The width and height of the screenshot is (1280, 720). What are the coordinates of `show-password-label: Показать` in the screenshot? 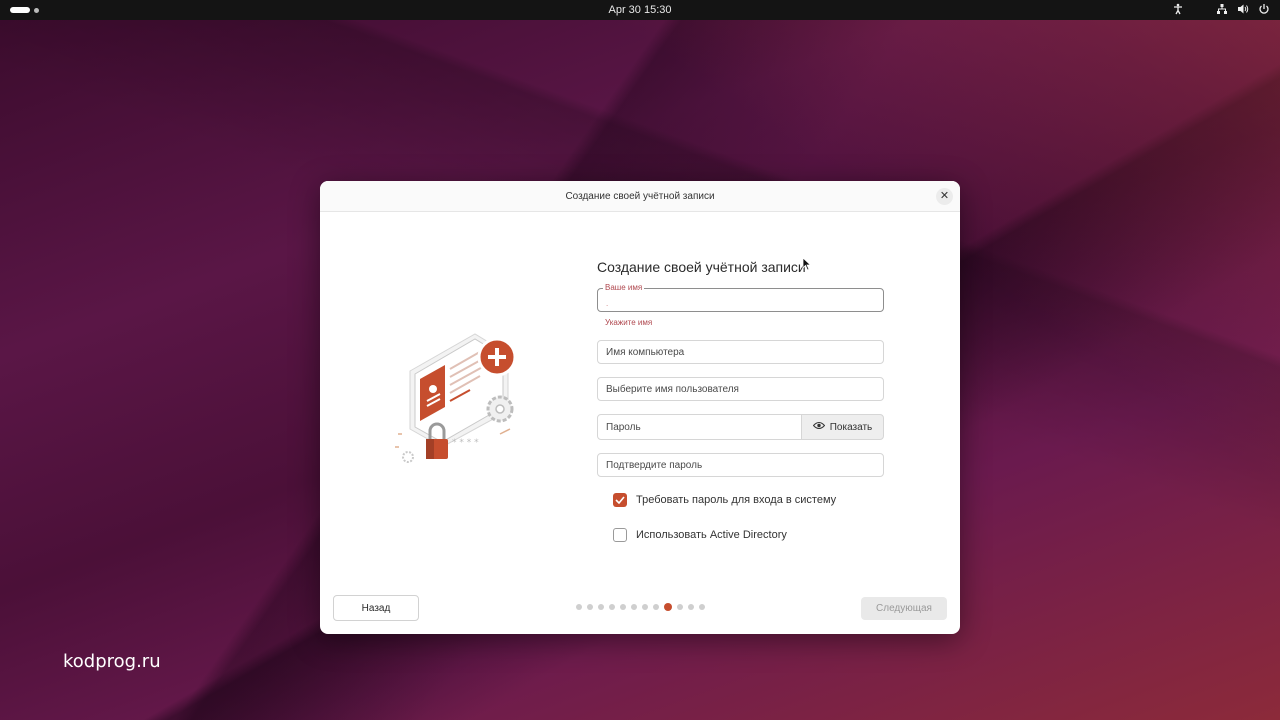 It's located at (851, 427).